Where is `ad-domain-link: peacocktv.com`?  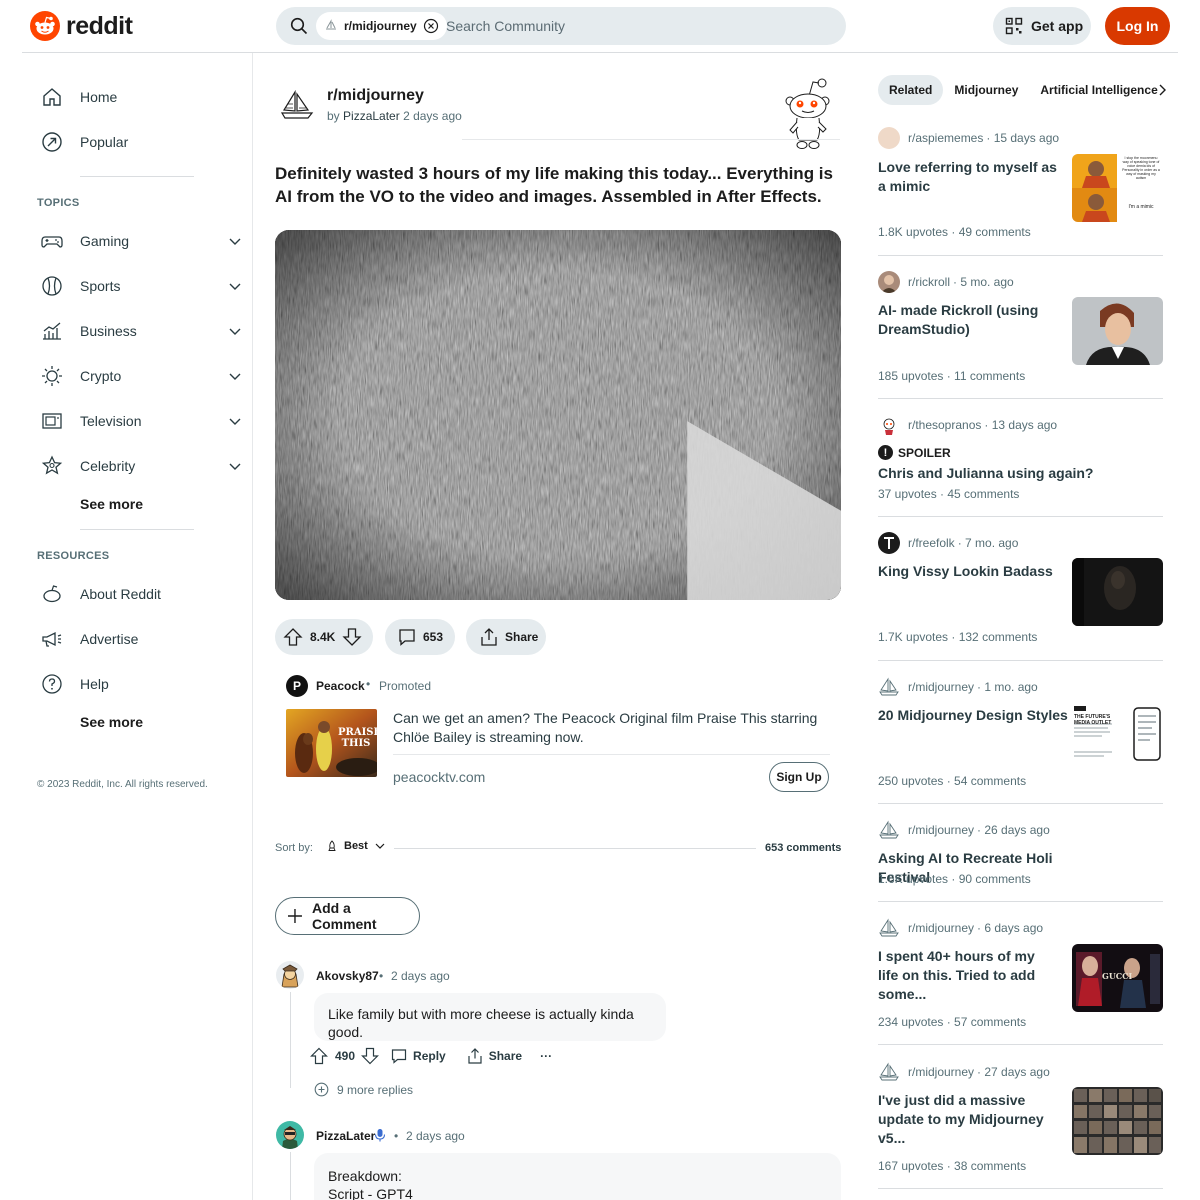
ad-domain-link: peacocktv.com is located at coordinates (439, 777).